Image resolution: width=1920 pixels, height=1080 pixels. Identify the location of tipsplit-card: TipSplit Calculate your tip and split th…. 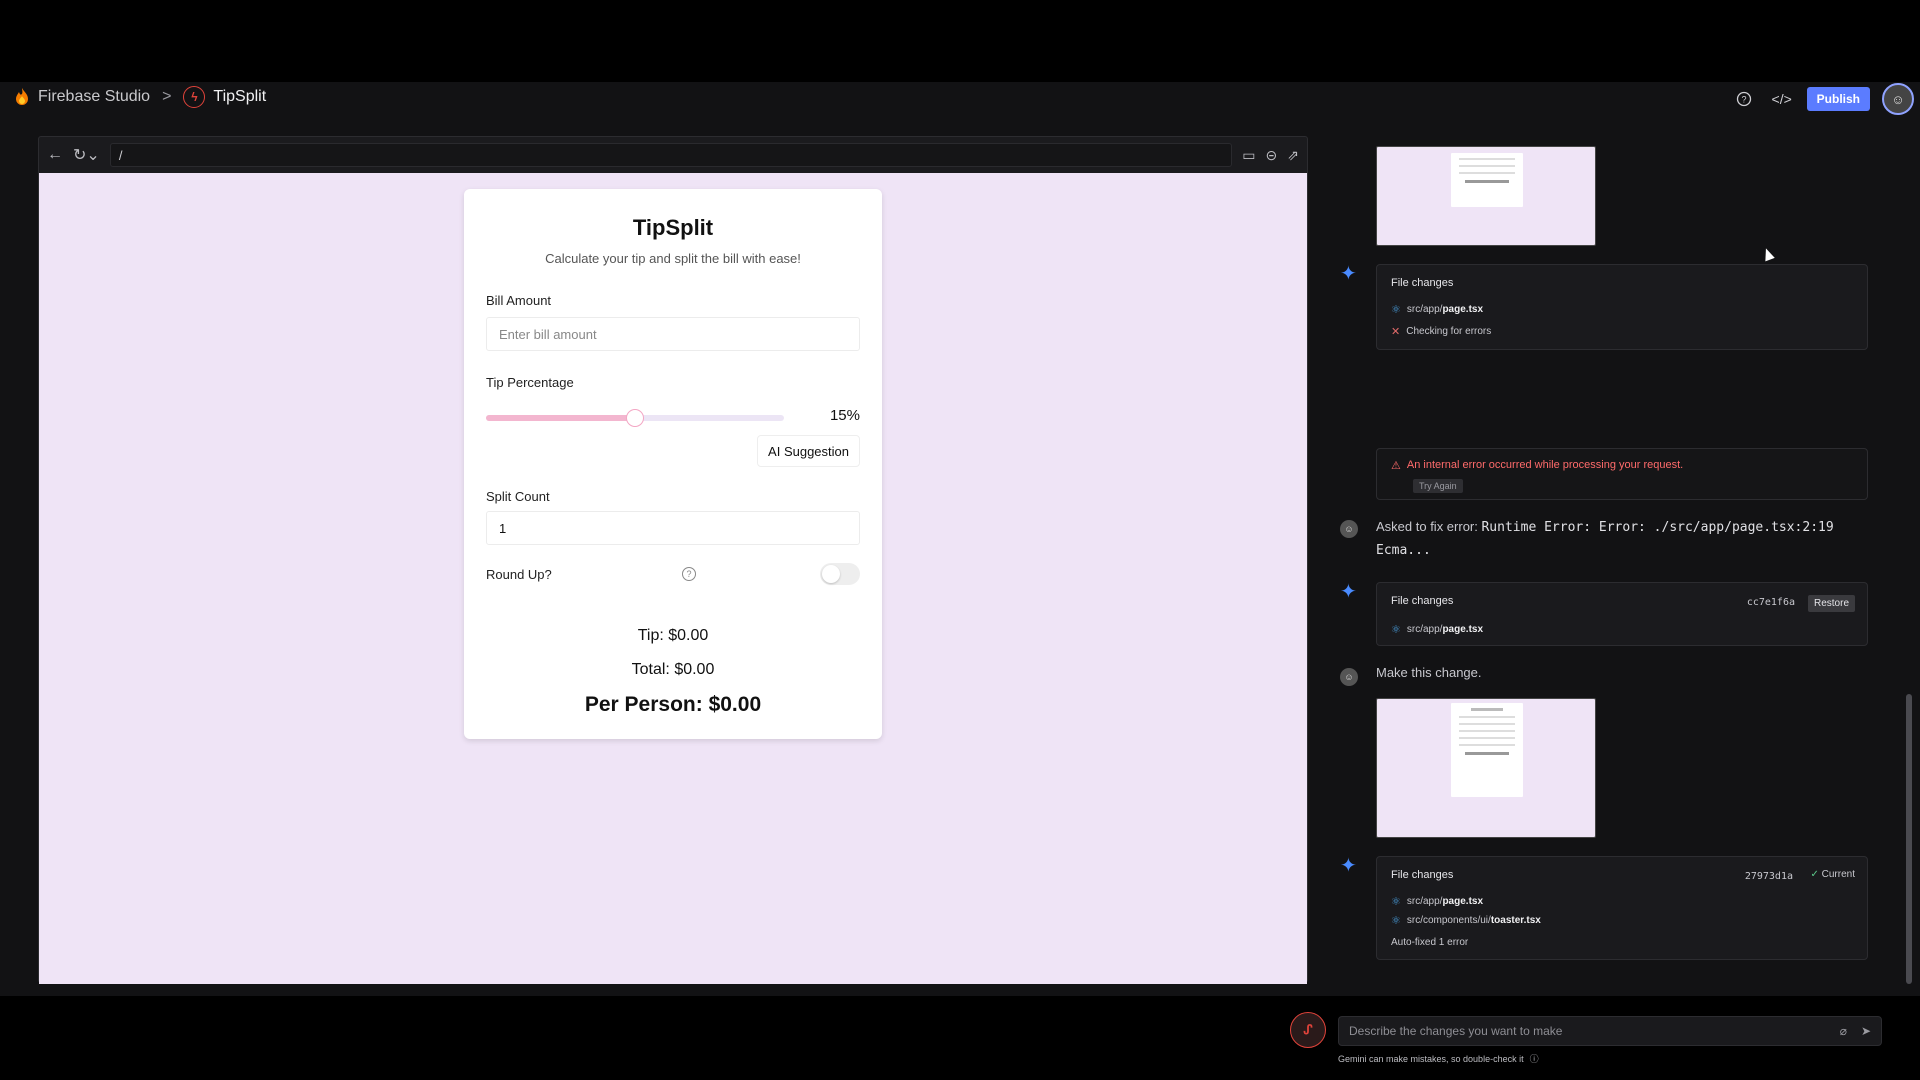
(673, 464).